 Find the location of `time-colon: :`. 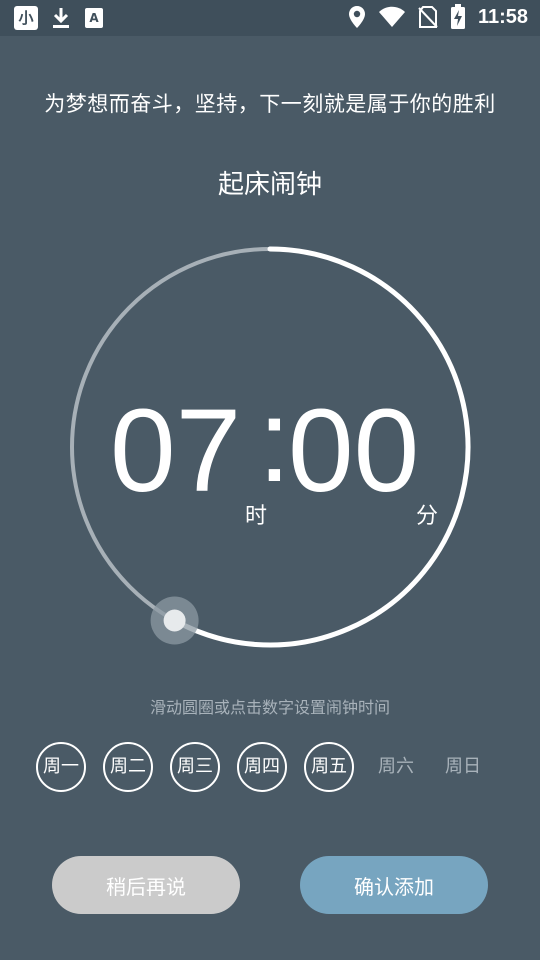

time-colon: : is located at coordinates (274, 441).